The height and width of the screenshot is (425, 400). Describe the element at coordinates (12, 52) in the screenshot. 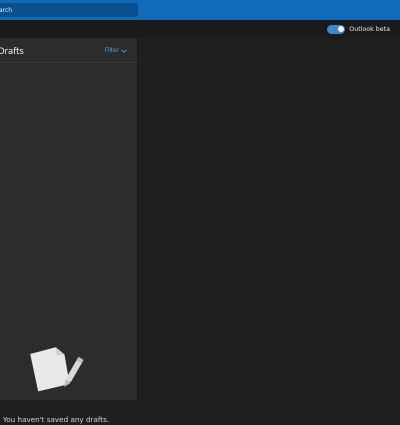

I see `folder-title: Drafts` at that location.